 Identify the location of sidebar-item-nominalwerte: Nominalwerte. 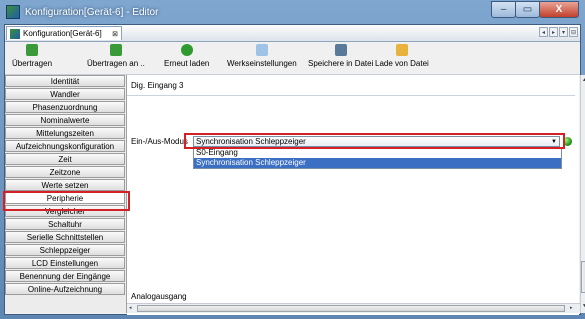
(65, 120).